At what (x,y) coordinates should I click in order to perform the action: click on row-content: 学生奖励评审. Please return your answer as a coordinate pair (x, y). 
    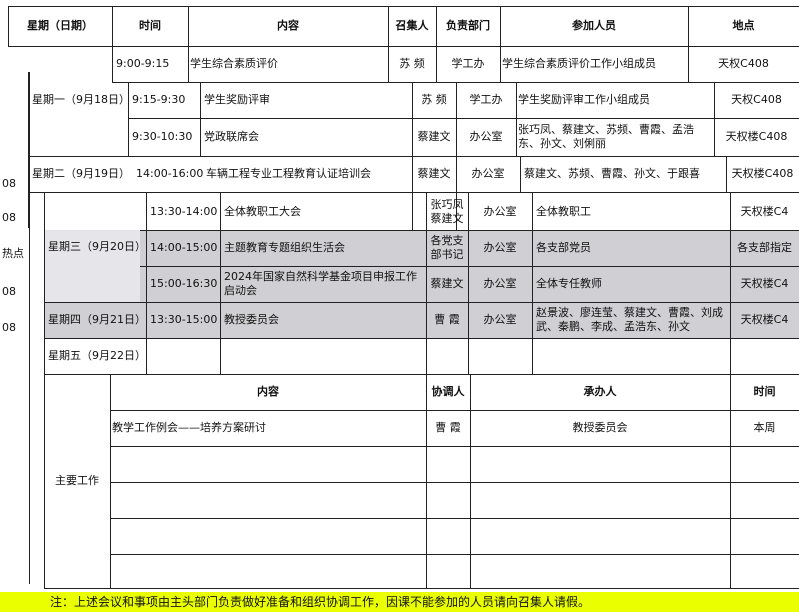
    Looking at the image, I should click on (237, 99).